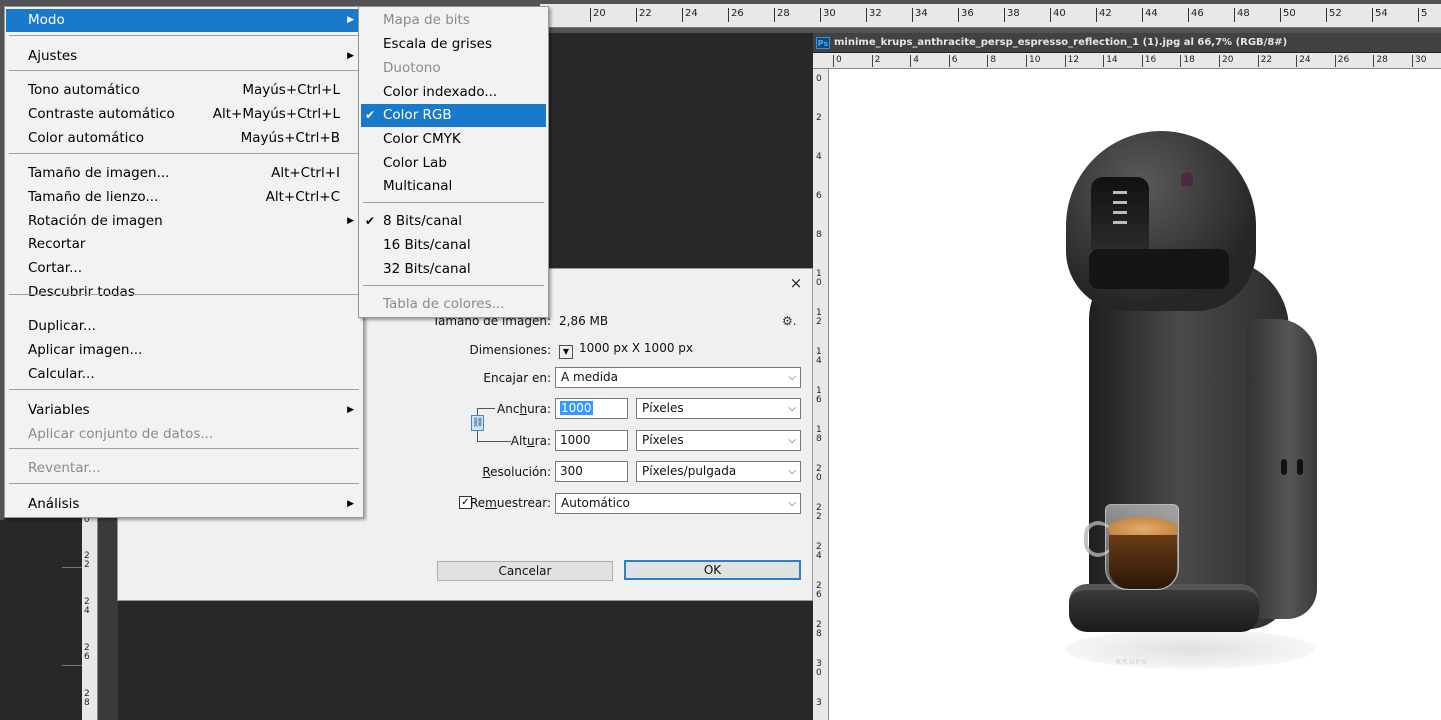  What do you see at coordinates (453, 139) in the screenshot?
I see `submenu-item-color-cmyk: Color CMYK` at bounding box center [453, 139].